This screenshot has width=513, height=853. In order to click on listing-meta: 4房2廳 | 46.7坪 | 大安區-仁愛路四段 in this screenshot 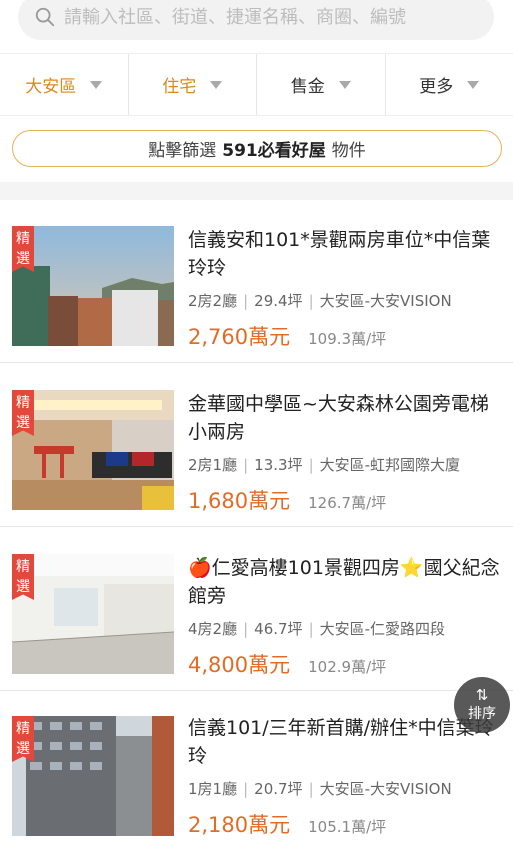, I will do `click(317, 629)`.